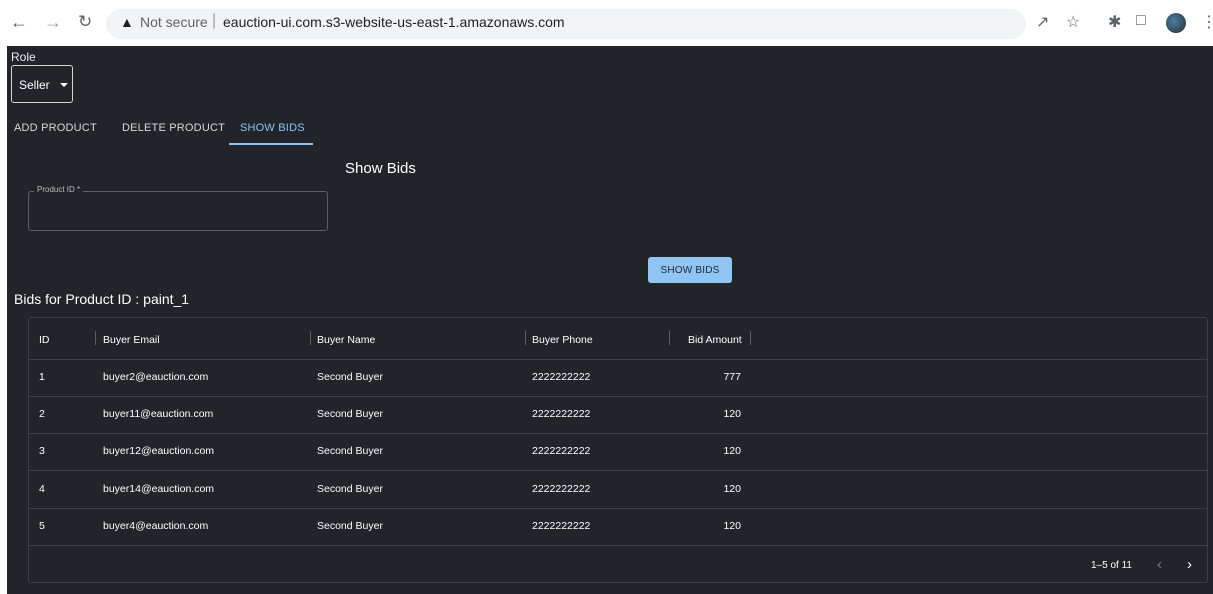 The height and width of the screenshot is (594, 1213). What do you see at coordinates (715, 340) in the screenshot?
I see `column-header-bid-amount: Bid Amount` at bounding box center [715, 340].